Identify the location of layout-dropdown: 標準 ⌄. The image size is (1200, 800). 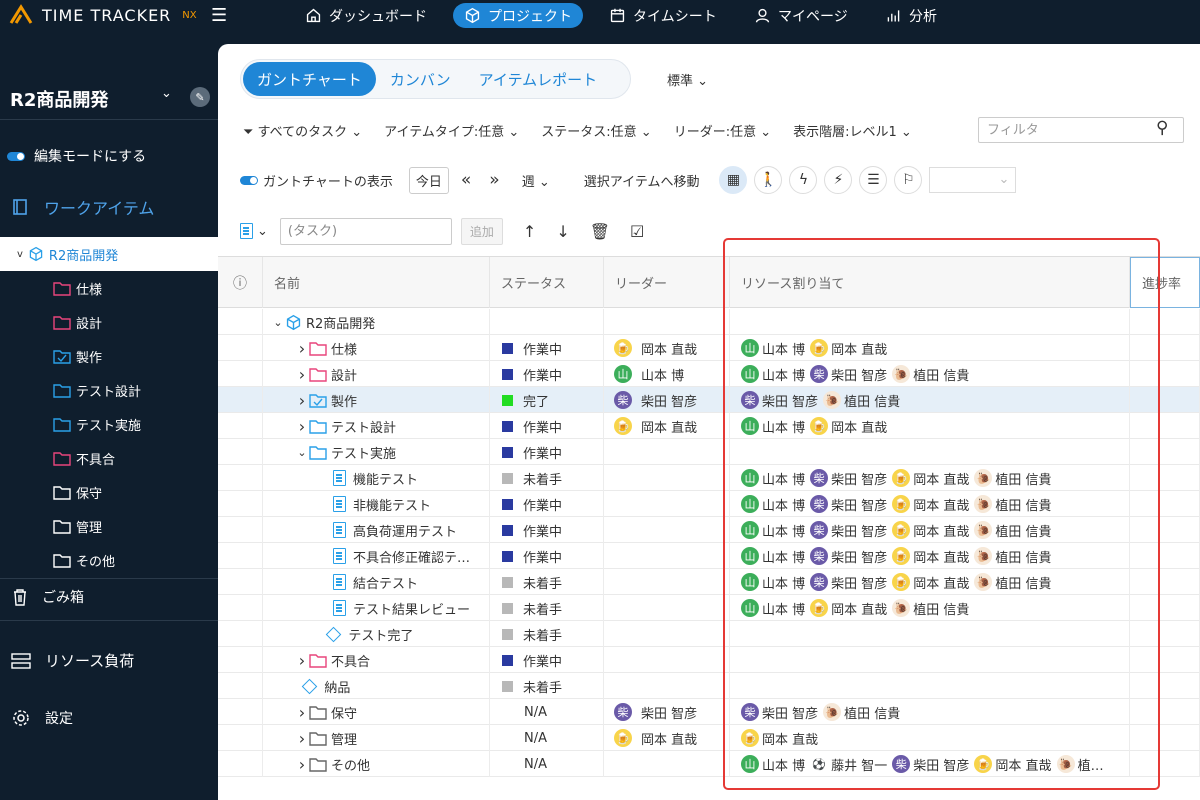
(687, 79).